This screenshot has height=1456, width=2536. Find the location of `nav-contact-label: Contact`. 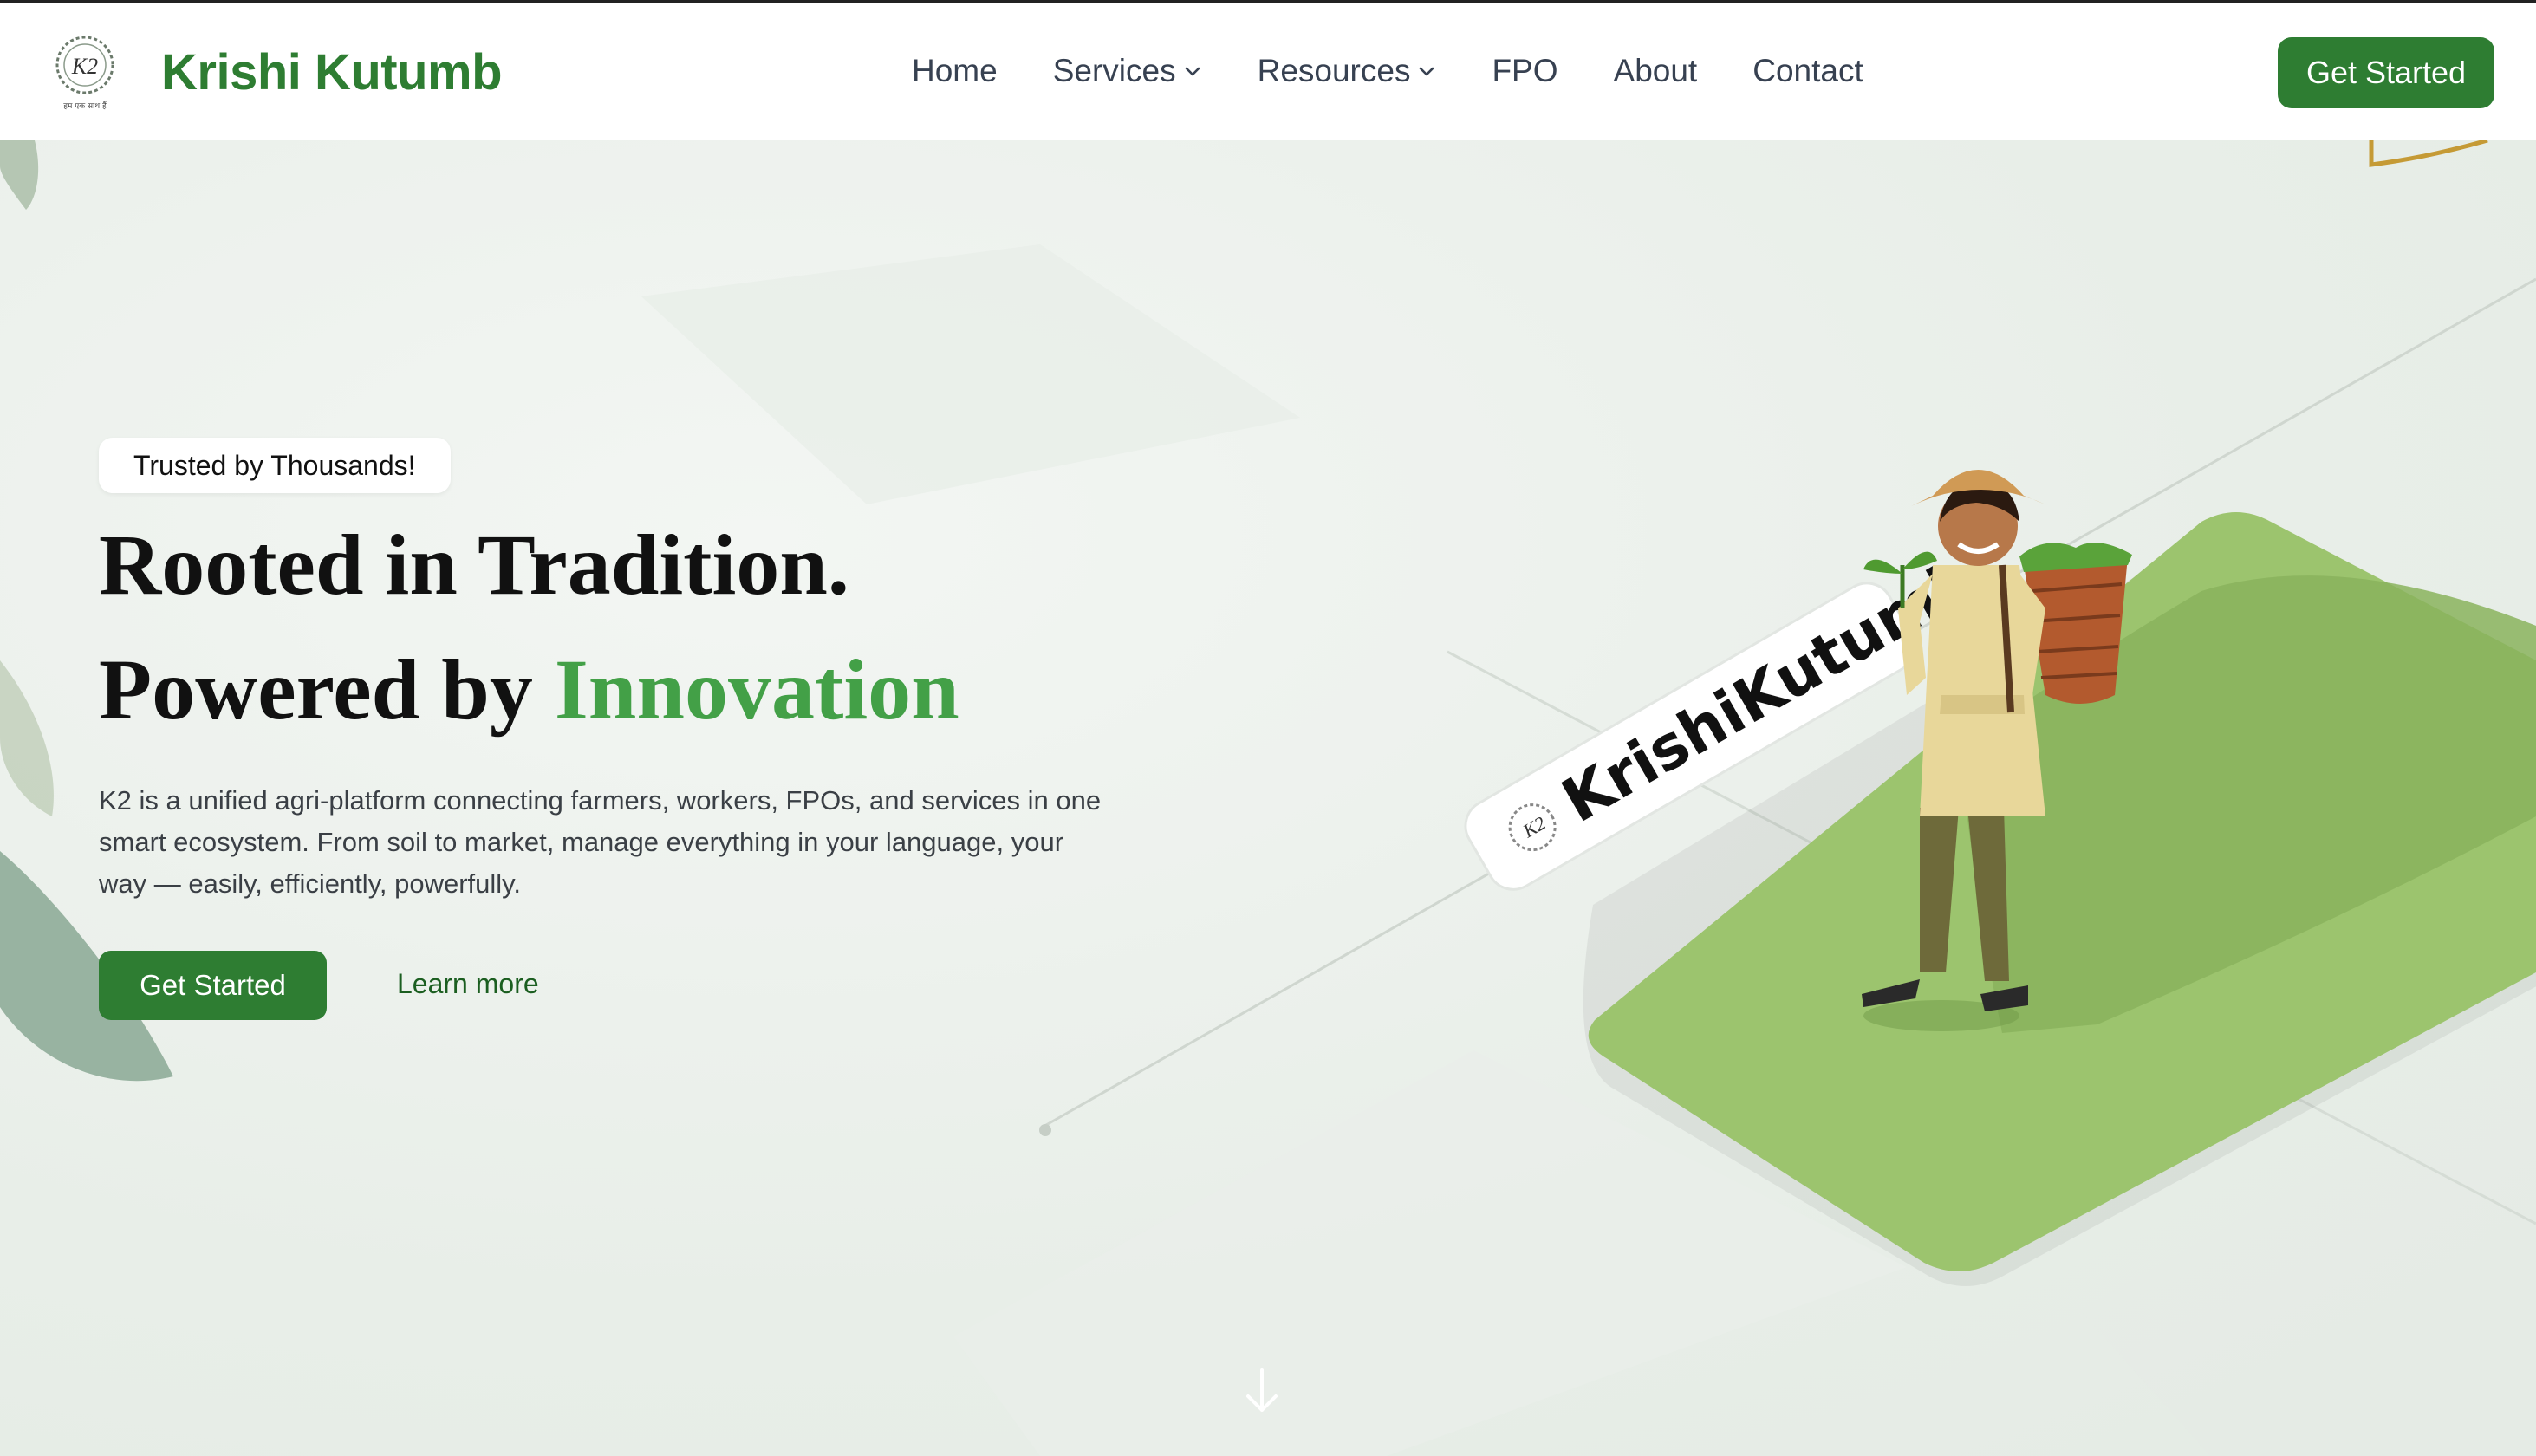

nav-contact-label: Contact is located at coordinates (1807, 70).